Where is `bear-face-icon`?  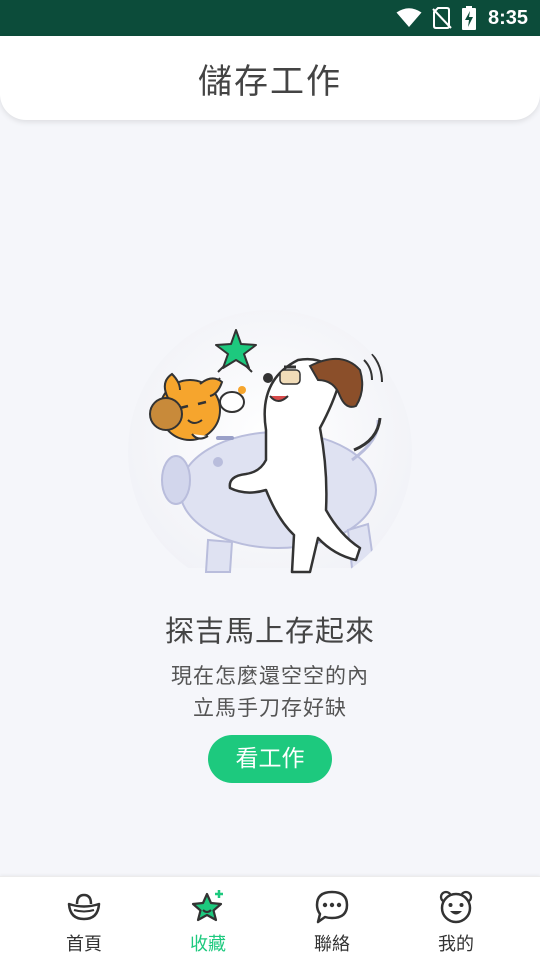 bear-face-icon is located at coordinates (456, 907).